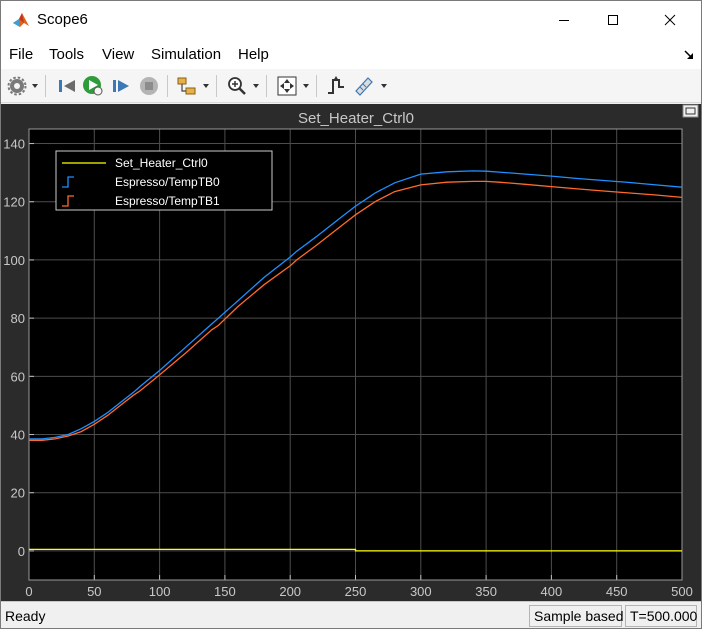 The width and height of the screenshot is (702, 629). Describe the element at coordinates (689, 55) in the screenshot. I see `undock-arrow-icon` at that location.